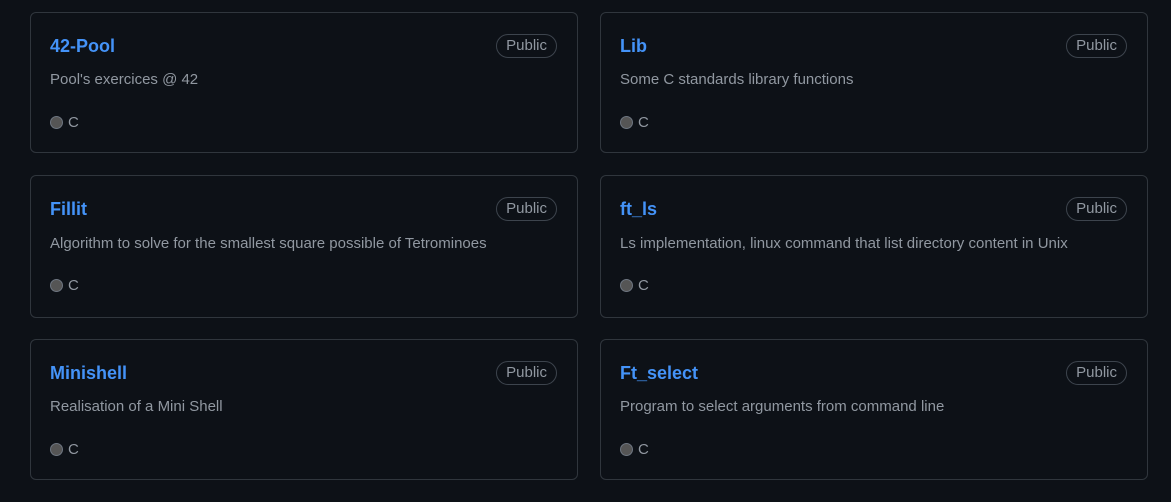  What do you see at coordinates (124, 79) in the screenshot?
I see `repo-description: Pool's exercices @ 42` at bounding box center [124, 79].